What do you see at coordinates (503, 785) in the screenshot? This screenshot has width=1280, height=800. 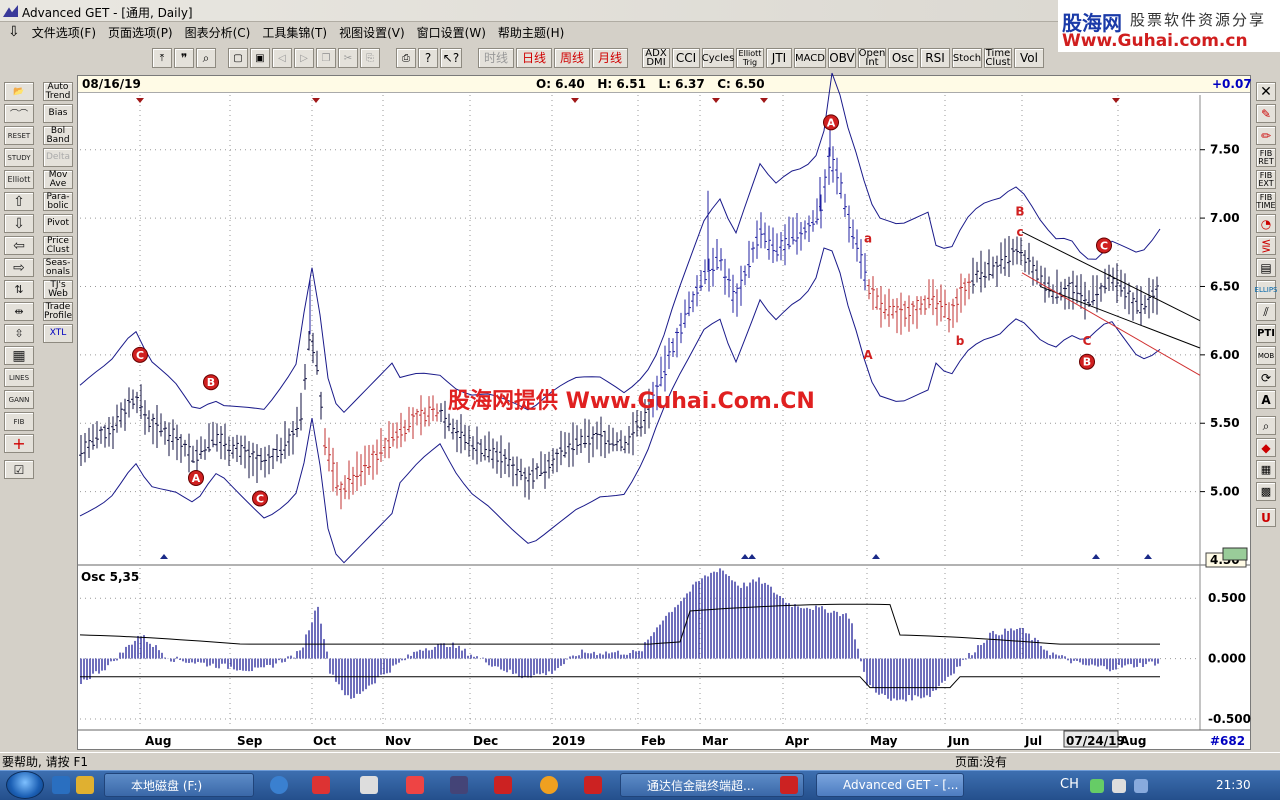 I see `stock-app-icon` at bounding box center [503, 785].